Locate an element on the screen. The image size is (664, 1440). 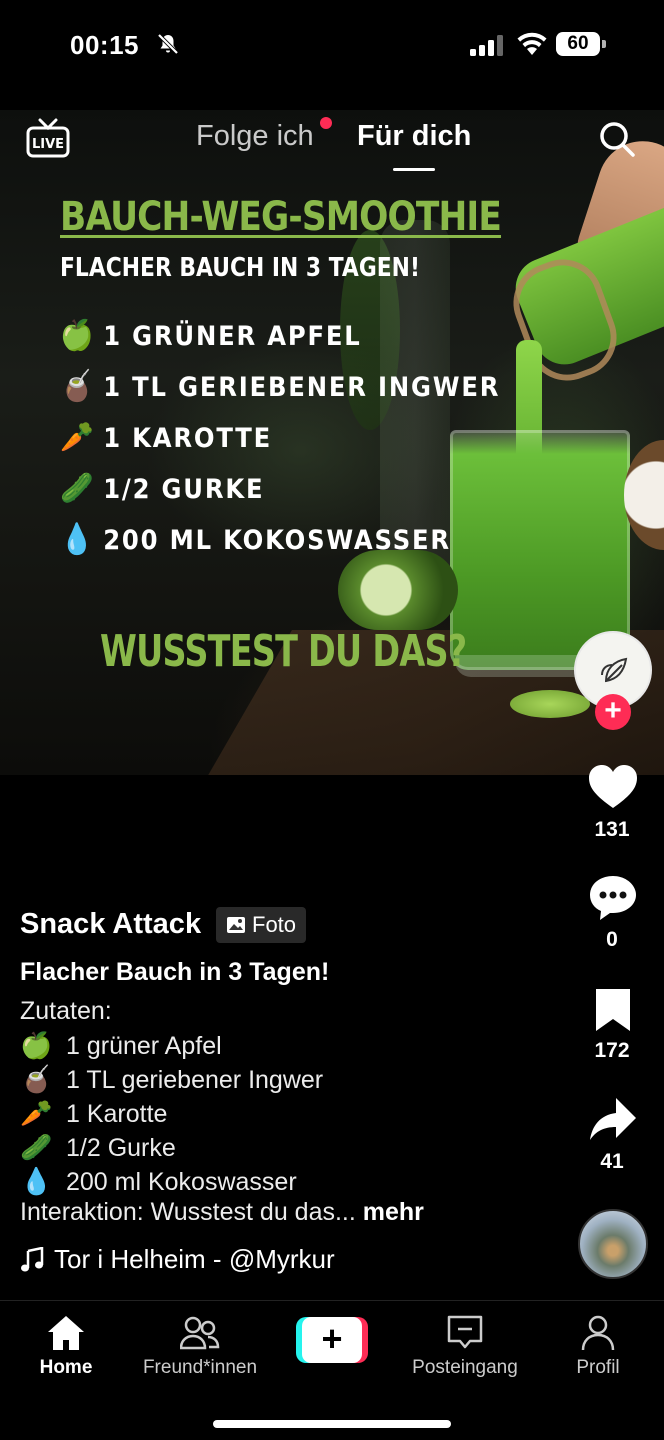
caption-line: 🍏 1 grüner Apfel is located at coordinates (121, 1045).